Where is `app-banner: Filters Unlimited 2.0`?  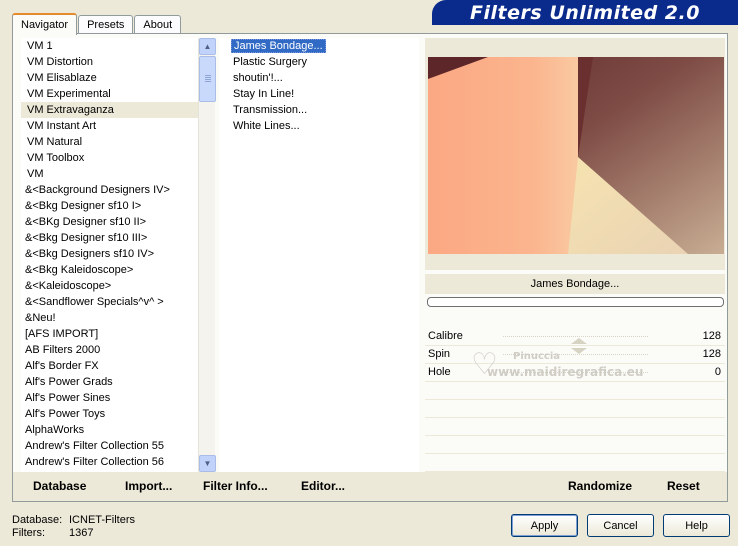
app-banner: Filters Unlimited 2.0 is located at coordinates (585, 12).